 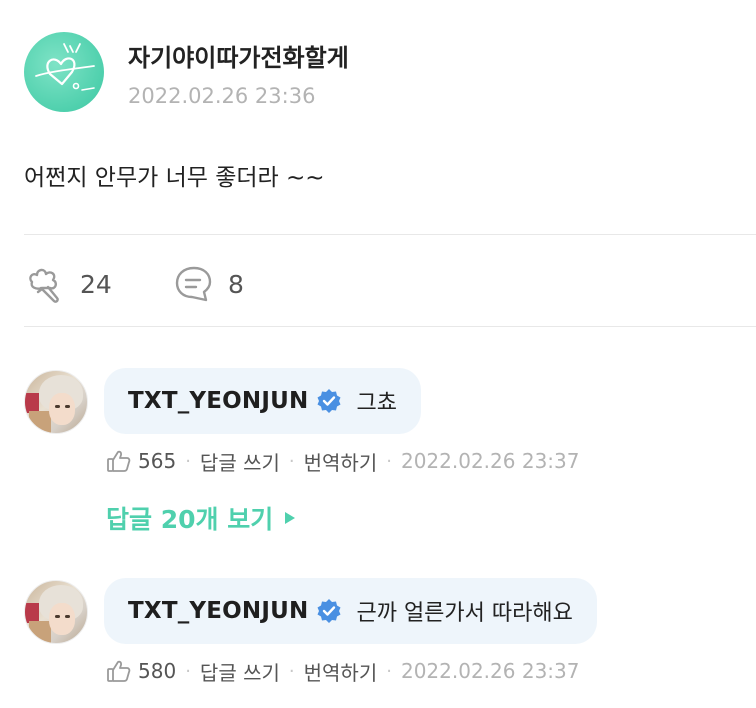 I want to click on view-replies-label: 답글 20개 보기, so click(x=190, y=519).